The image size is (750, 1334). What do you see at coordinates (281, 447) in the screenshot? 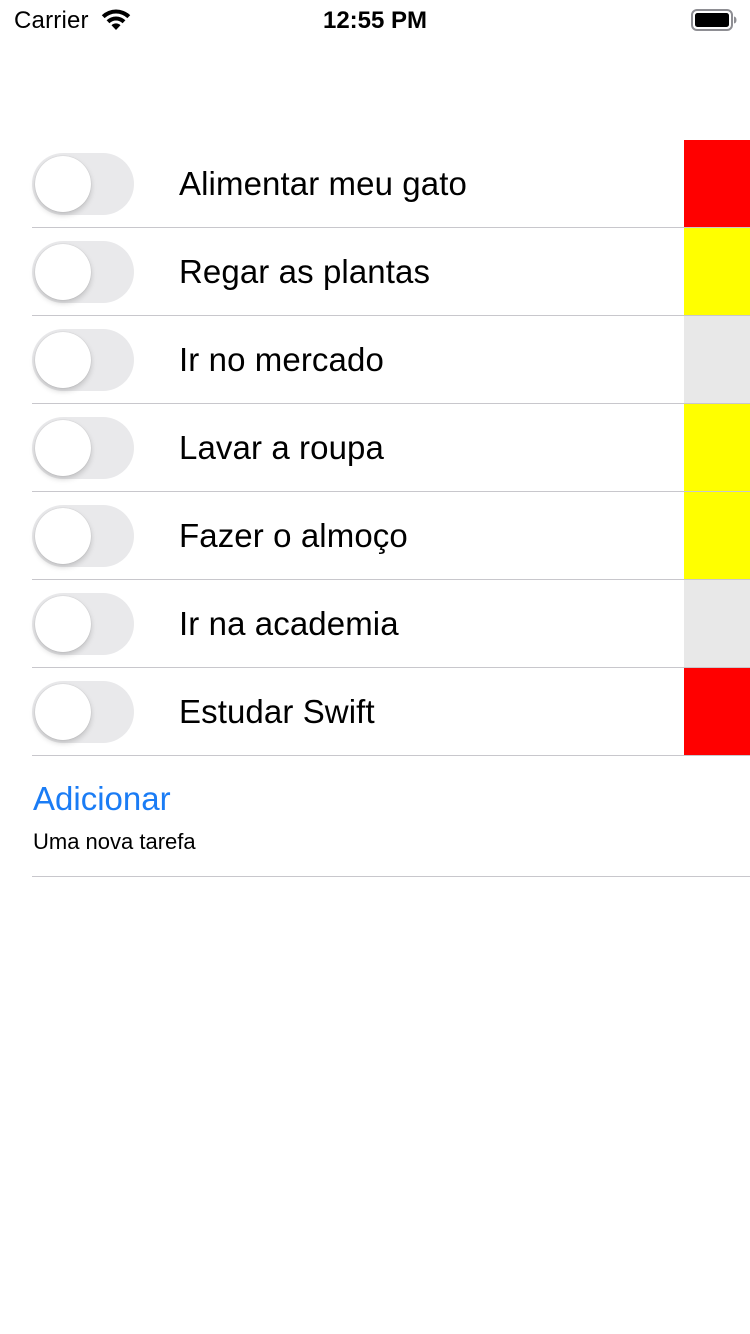
I see `task-title: Lavar a roupa` at bounding box center [281, 447].